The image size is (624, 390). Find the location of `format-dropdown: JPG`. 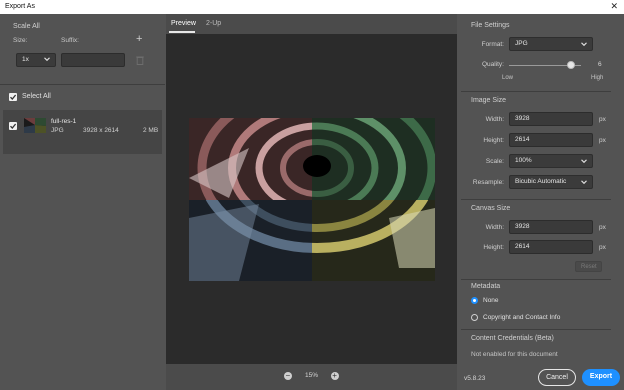

format-dropdown: JPG is located at coordinates (551, 44).